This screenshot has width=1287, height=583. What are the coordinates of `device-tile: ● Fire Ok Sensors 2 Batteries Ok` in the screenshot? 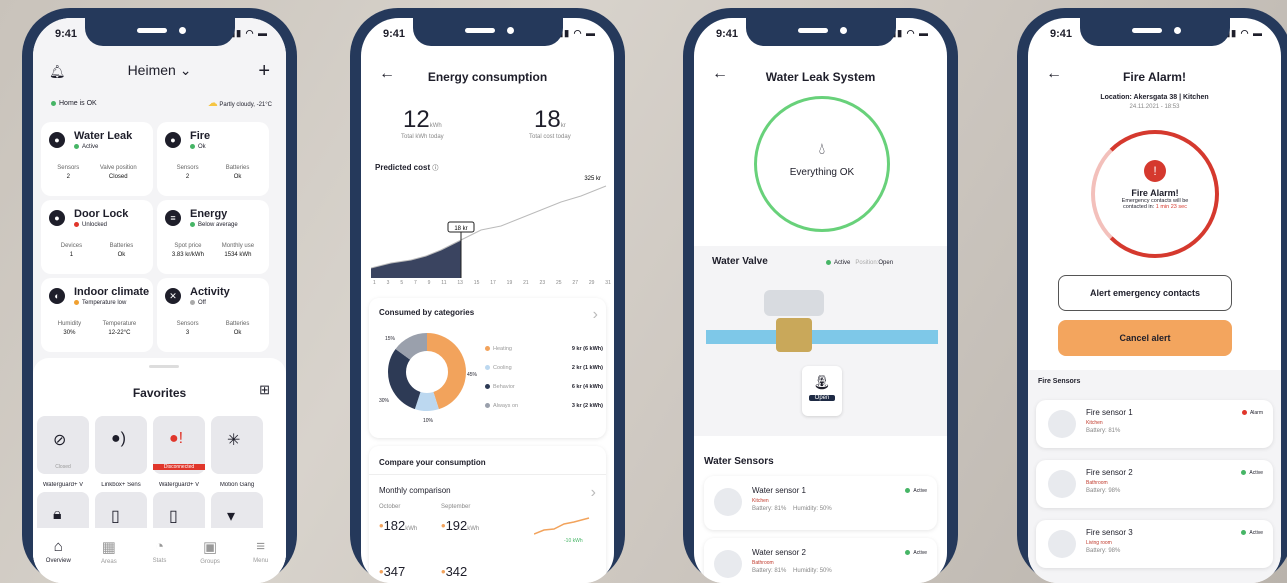 It's located at (213, 159).